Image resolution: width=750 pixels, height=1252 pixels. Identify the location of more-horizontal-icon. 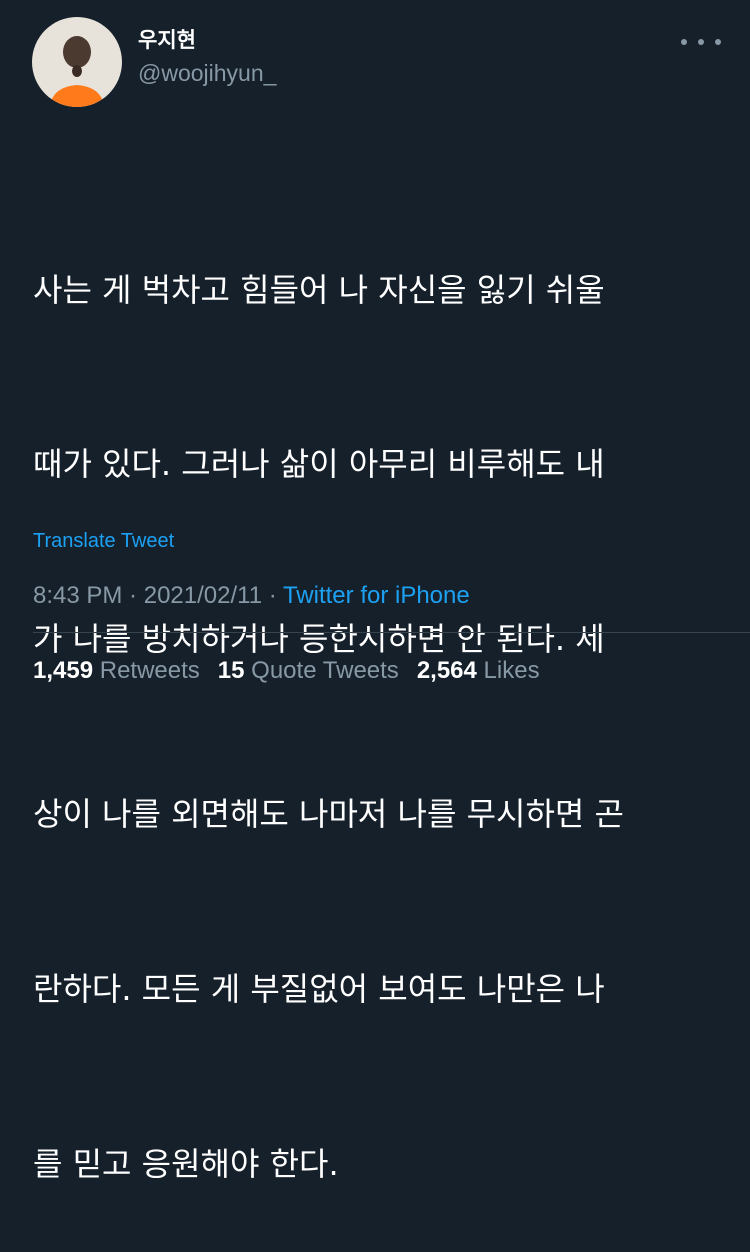
(701, 42).